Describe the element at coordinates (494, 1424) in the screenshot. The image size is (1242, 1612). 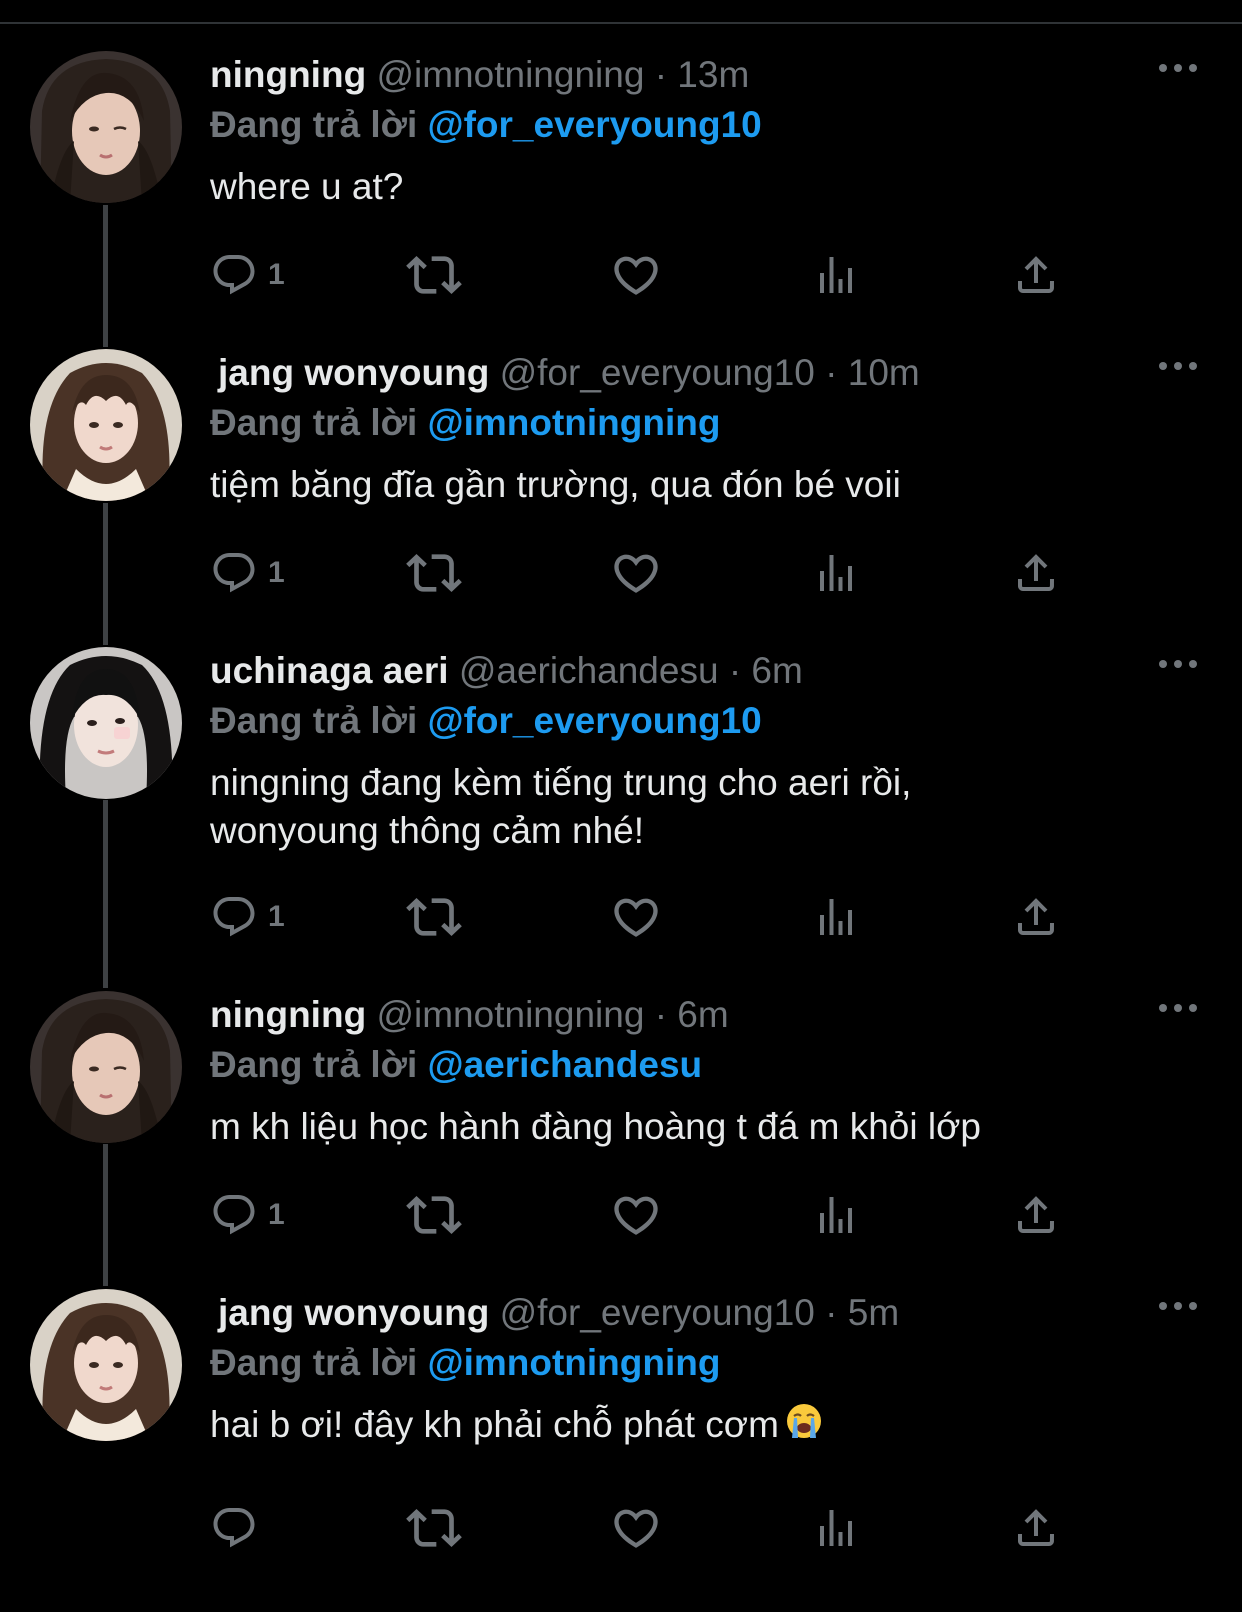
I see `tweet-text-content: hai b ơi! đây kh phải chỗ phát cơm` at that location.